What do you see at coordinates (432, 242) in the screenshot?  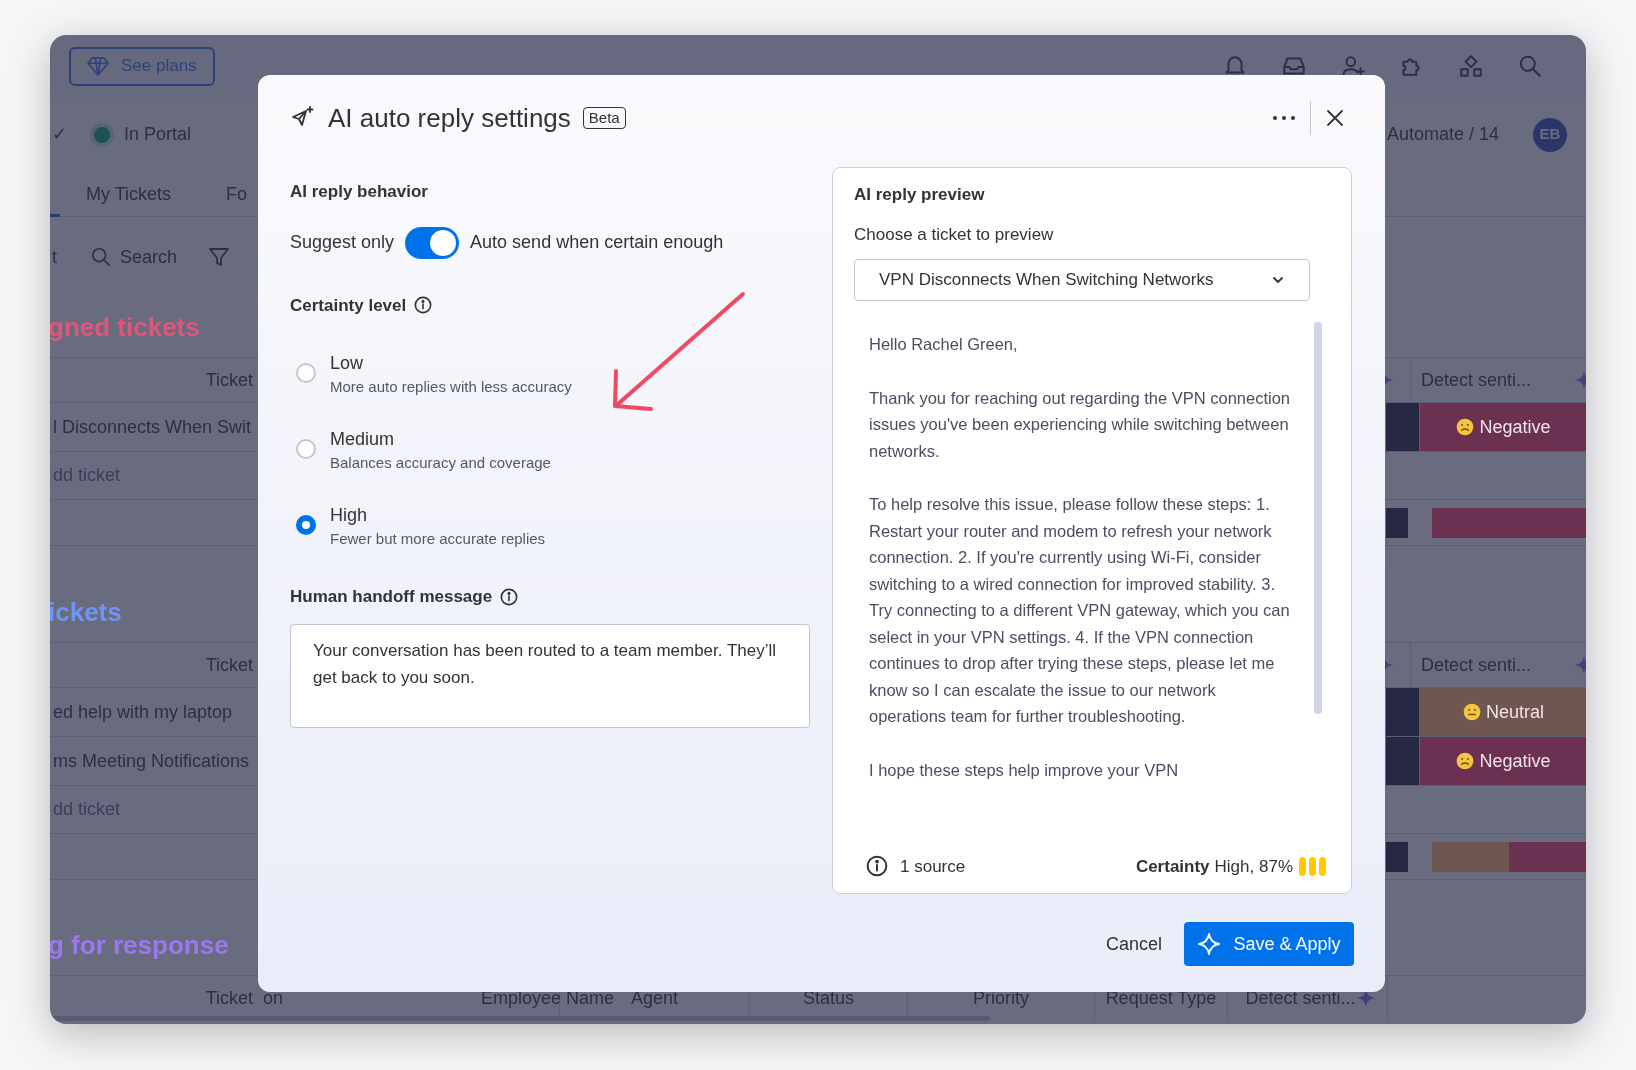 I see `auto-send-toggle` at bounding box center [432, 242].